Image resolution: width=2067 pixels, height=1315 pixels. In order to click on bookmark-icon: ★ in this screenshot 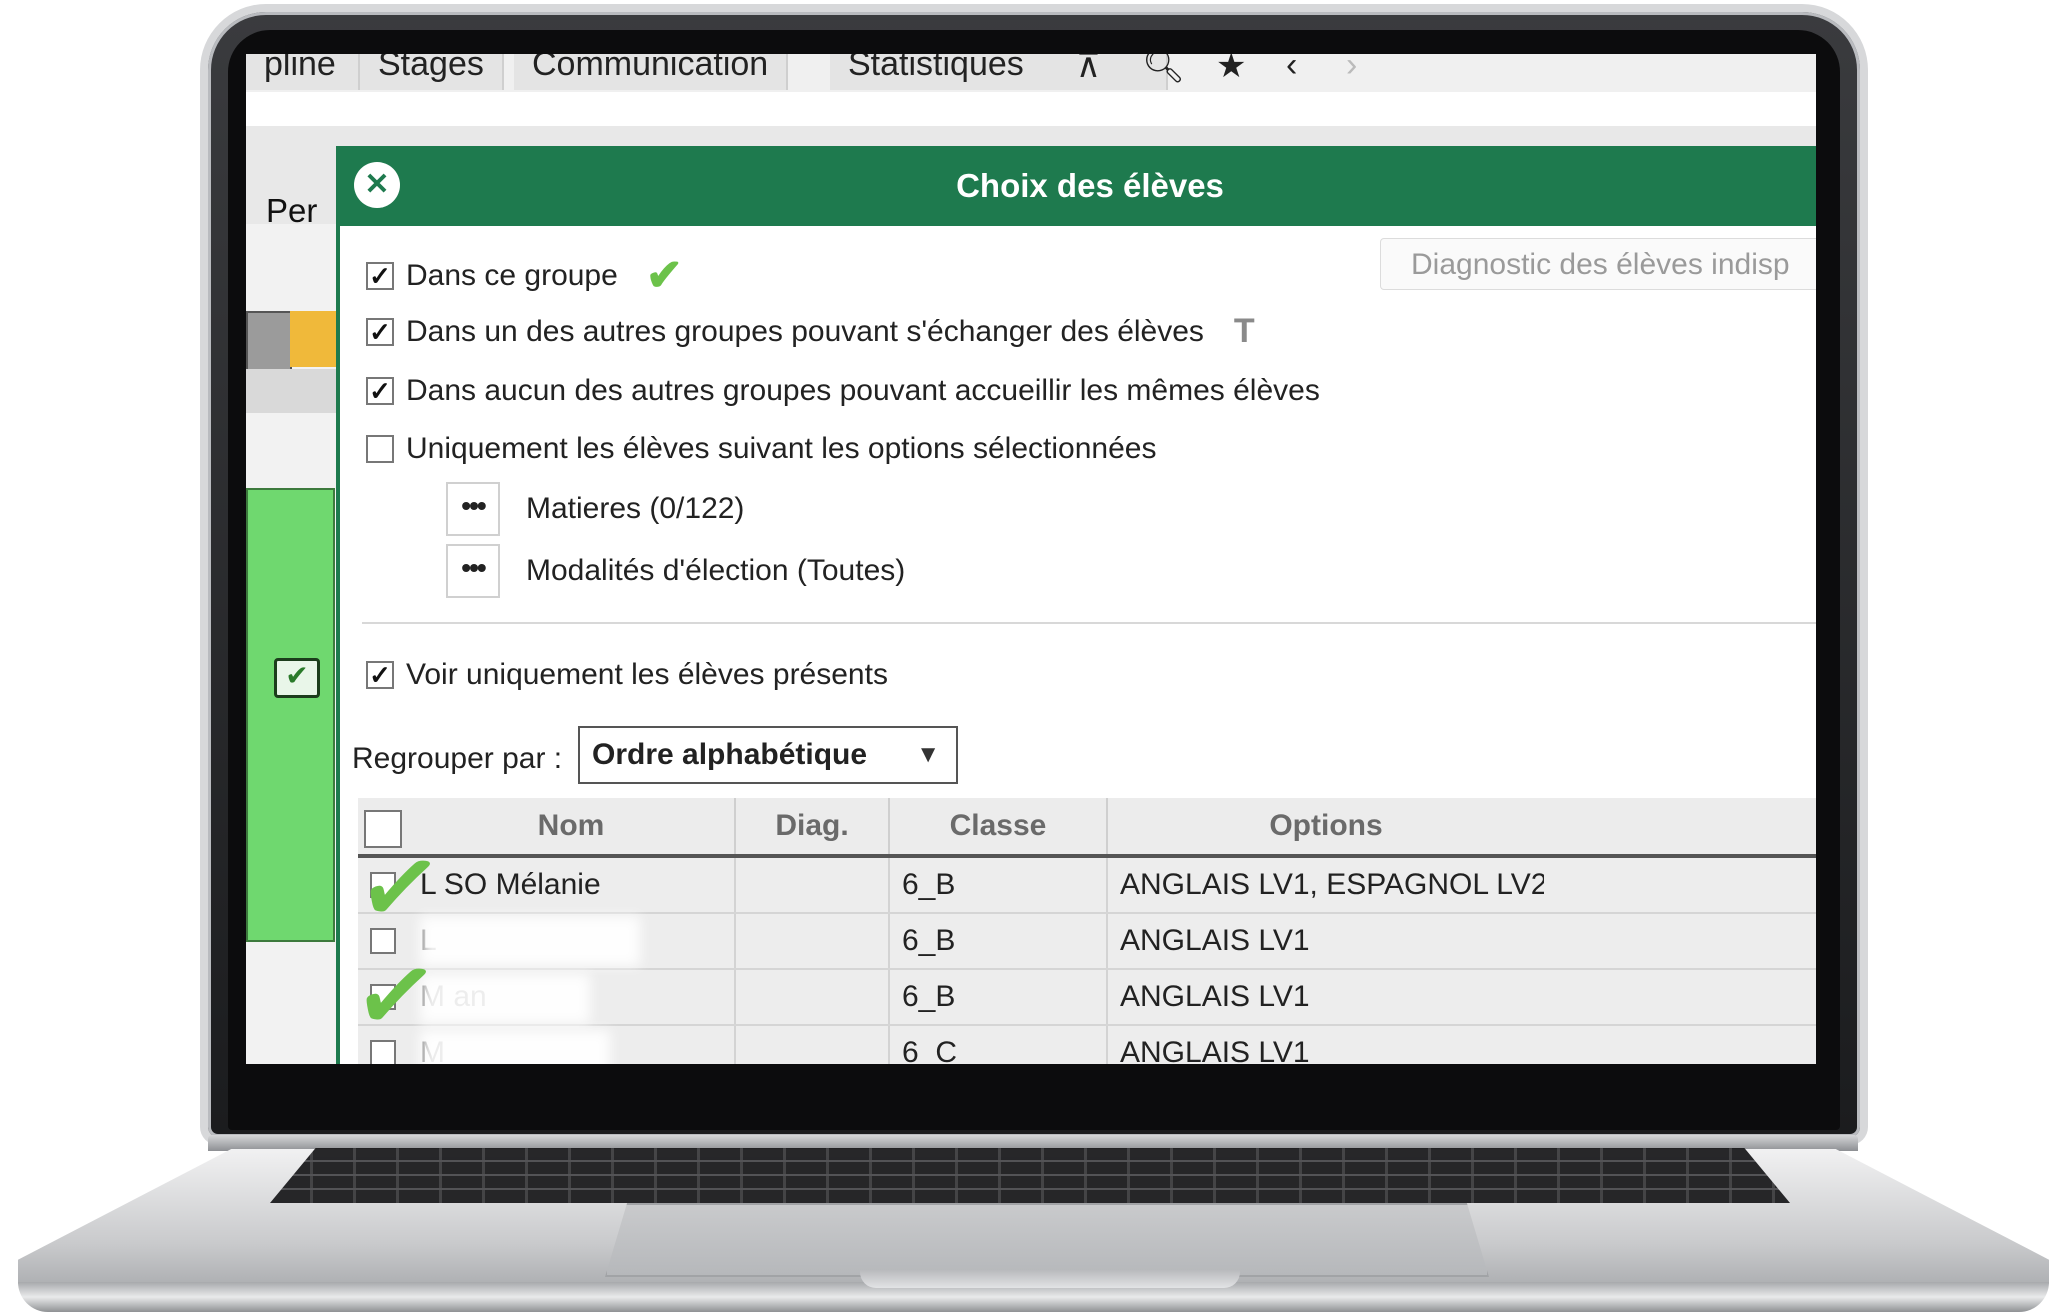, I will do `click(1231, 70)`.